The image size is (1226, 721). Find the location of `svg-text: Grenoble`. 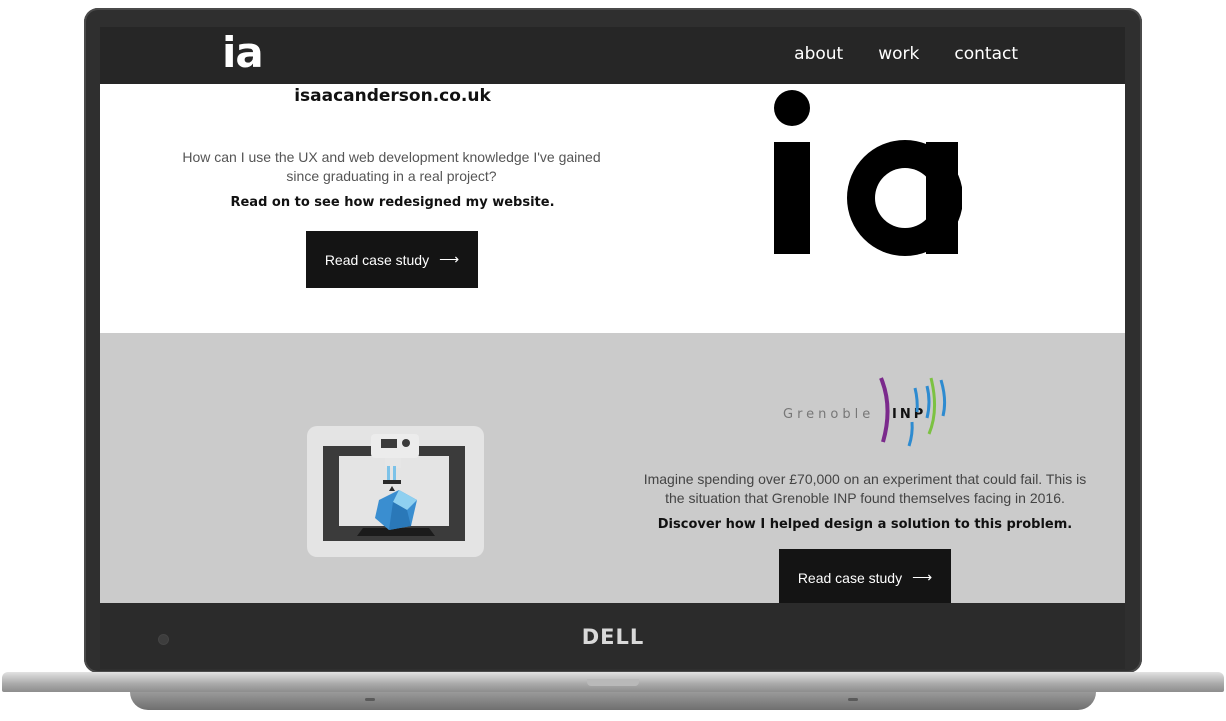

svg-text: Grenoble is located at coordinates (828, 414).